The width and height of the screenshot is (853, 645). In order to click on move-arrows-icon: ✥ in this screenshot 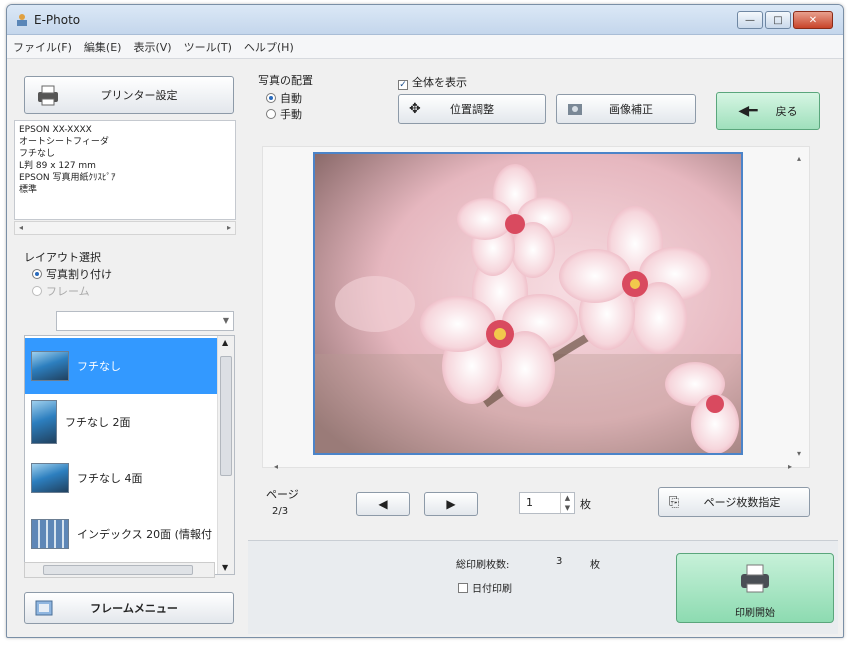, I will do `click(415, 109)`.